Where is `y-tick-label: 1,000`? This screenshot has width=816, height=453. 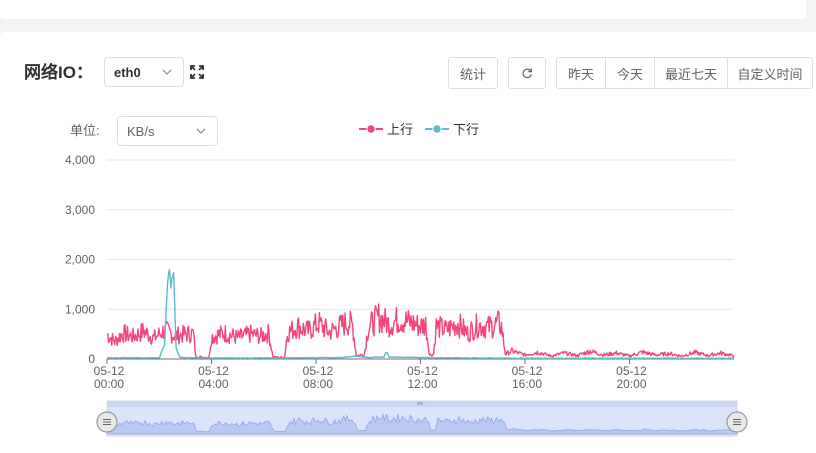 y-tick-label: 1,000 is located at coordinates (80, 309).